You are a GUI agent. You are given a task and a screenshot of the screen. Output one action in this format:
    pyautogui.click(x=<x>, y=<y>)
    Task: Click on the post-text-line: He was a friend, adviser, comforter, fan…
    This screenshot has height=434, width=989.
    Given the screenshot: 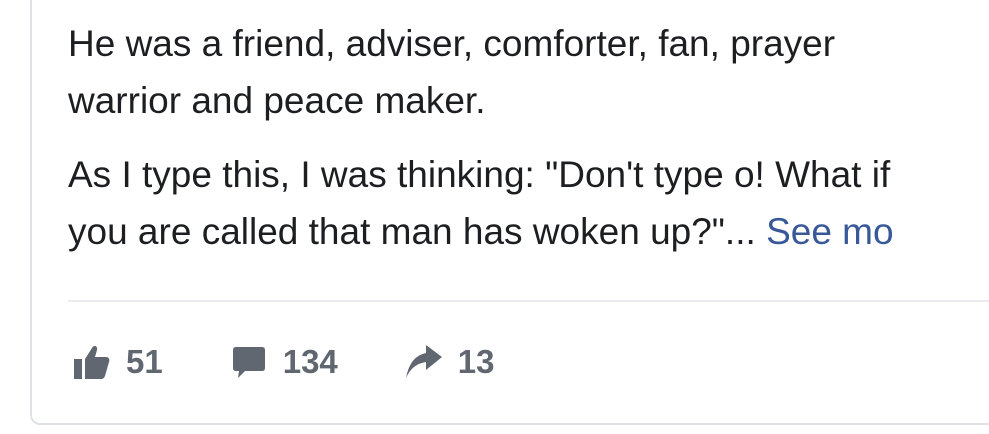 What is the action you would take?
    pyautogui.click(x=452, y=43)
    